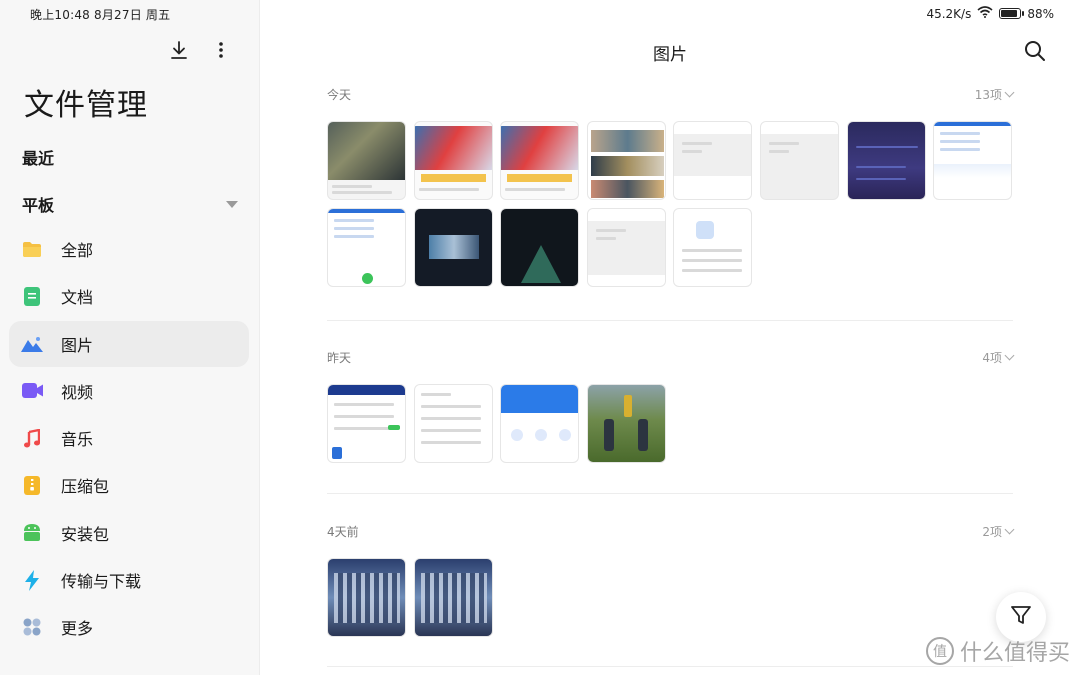  What do you see at coordinates (992, 531) in the screenshot?
I see `group-count: 2项` at bounding box center [992, 531].